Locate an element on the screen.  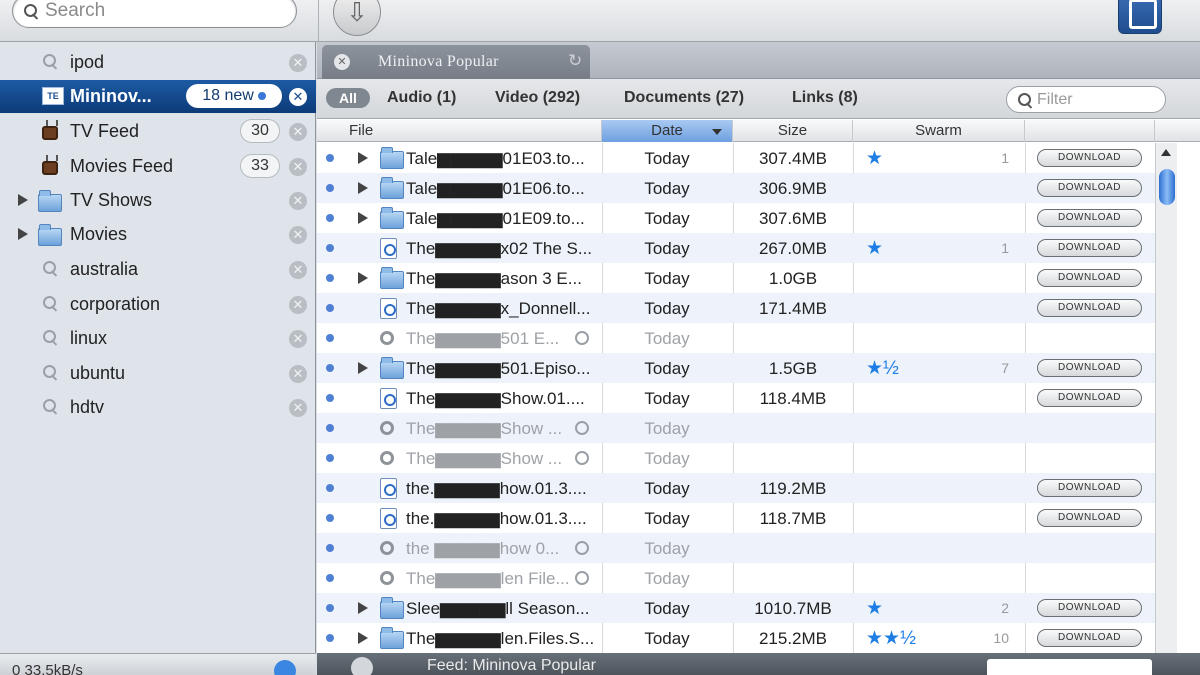
filter-documents-button: Documents (27) is located at coordinates (684, 98).